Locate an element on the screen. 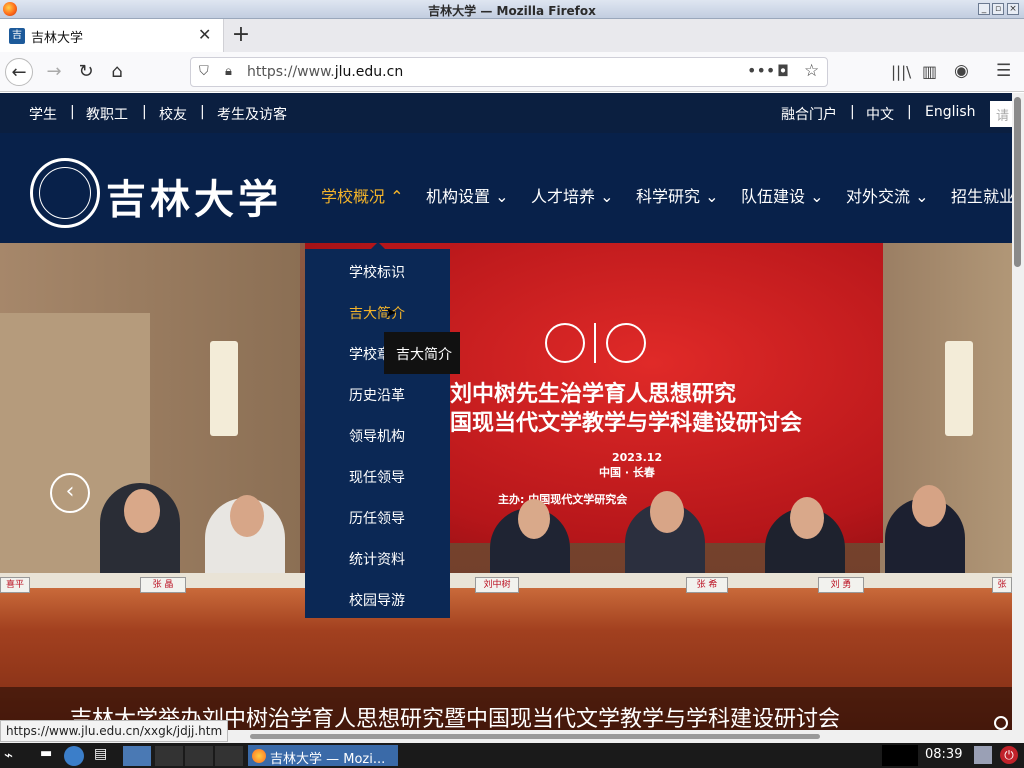 Image resolution: width=1024 pixels, height=768 pixels. banner-date: 2023.12 is located at coordinates (637, 457).